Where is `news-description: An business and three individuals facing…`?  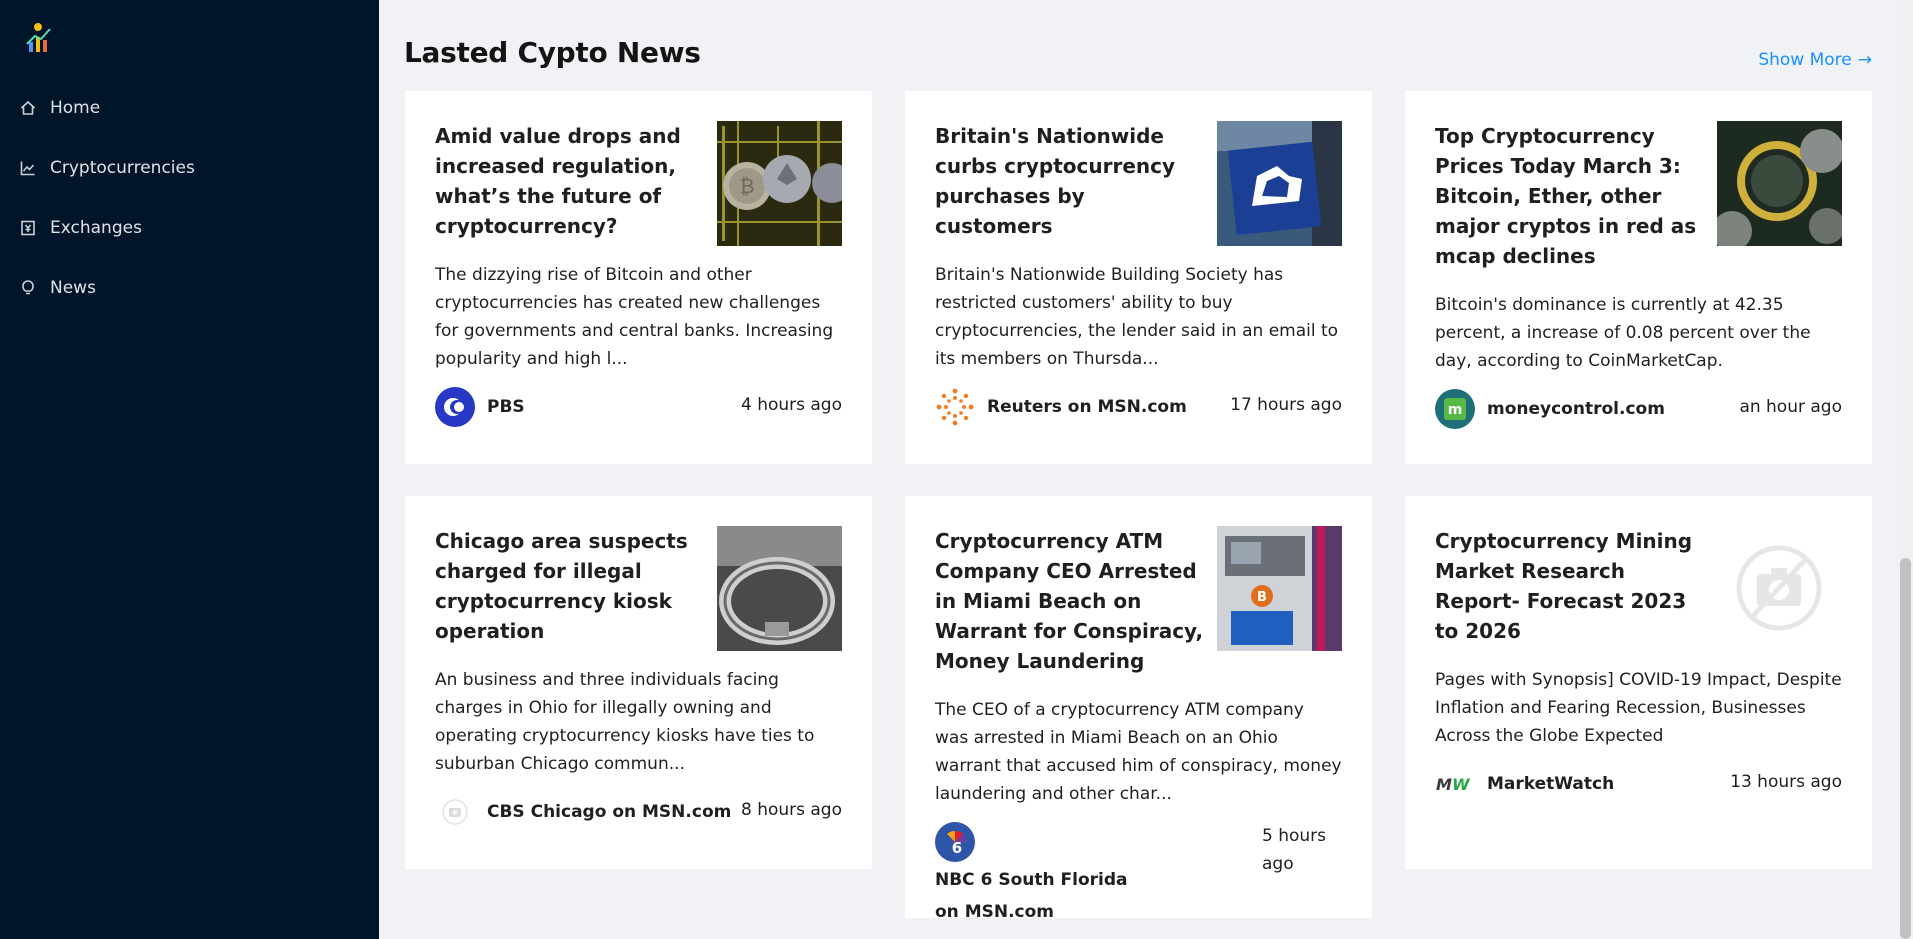 news-description: An business and three individuals facing… is located at coordinates (625, 722).